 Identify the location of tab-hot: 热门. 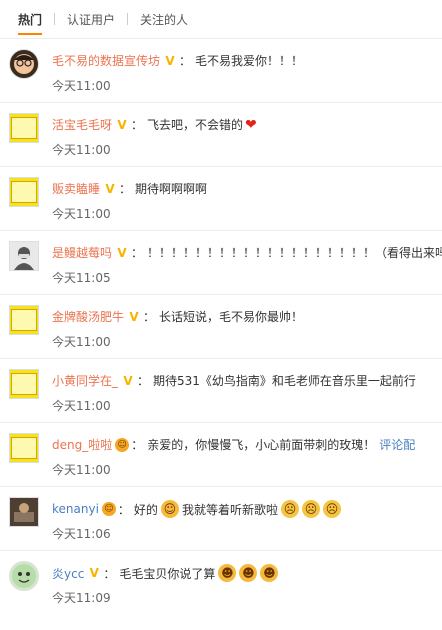
(34, 19).